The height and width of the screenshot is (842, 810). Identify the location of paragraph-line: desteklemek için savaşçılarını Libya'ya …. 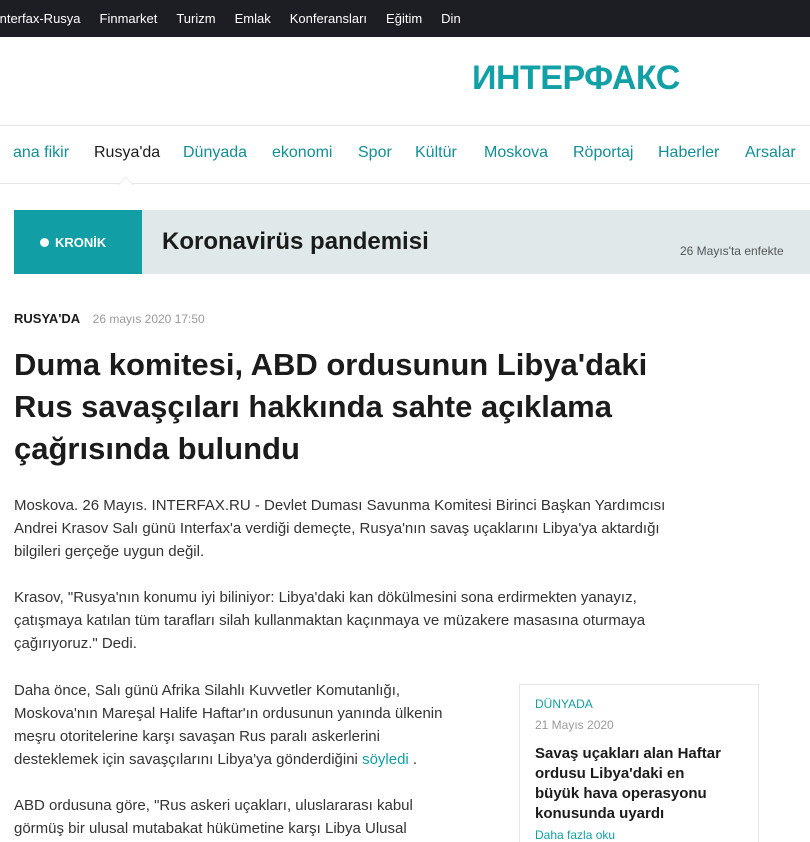
(228, 759).